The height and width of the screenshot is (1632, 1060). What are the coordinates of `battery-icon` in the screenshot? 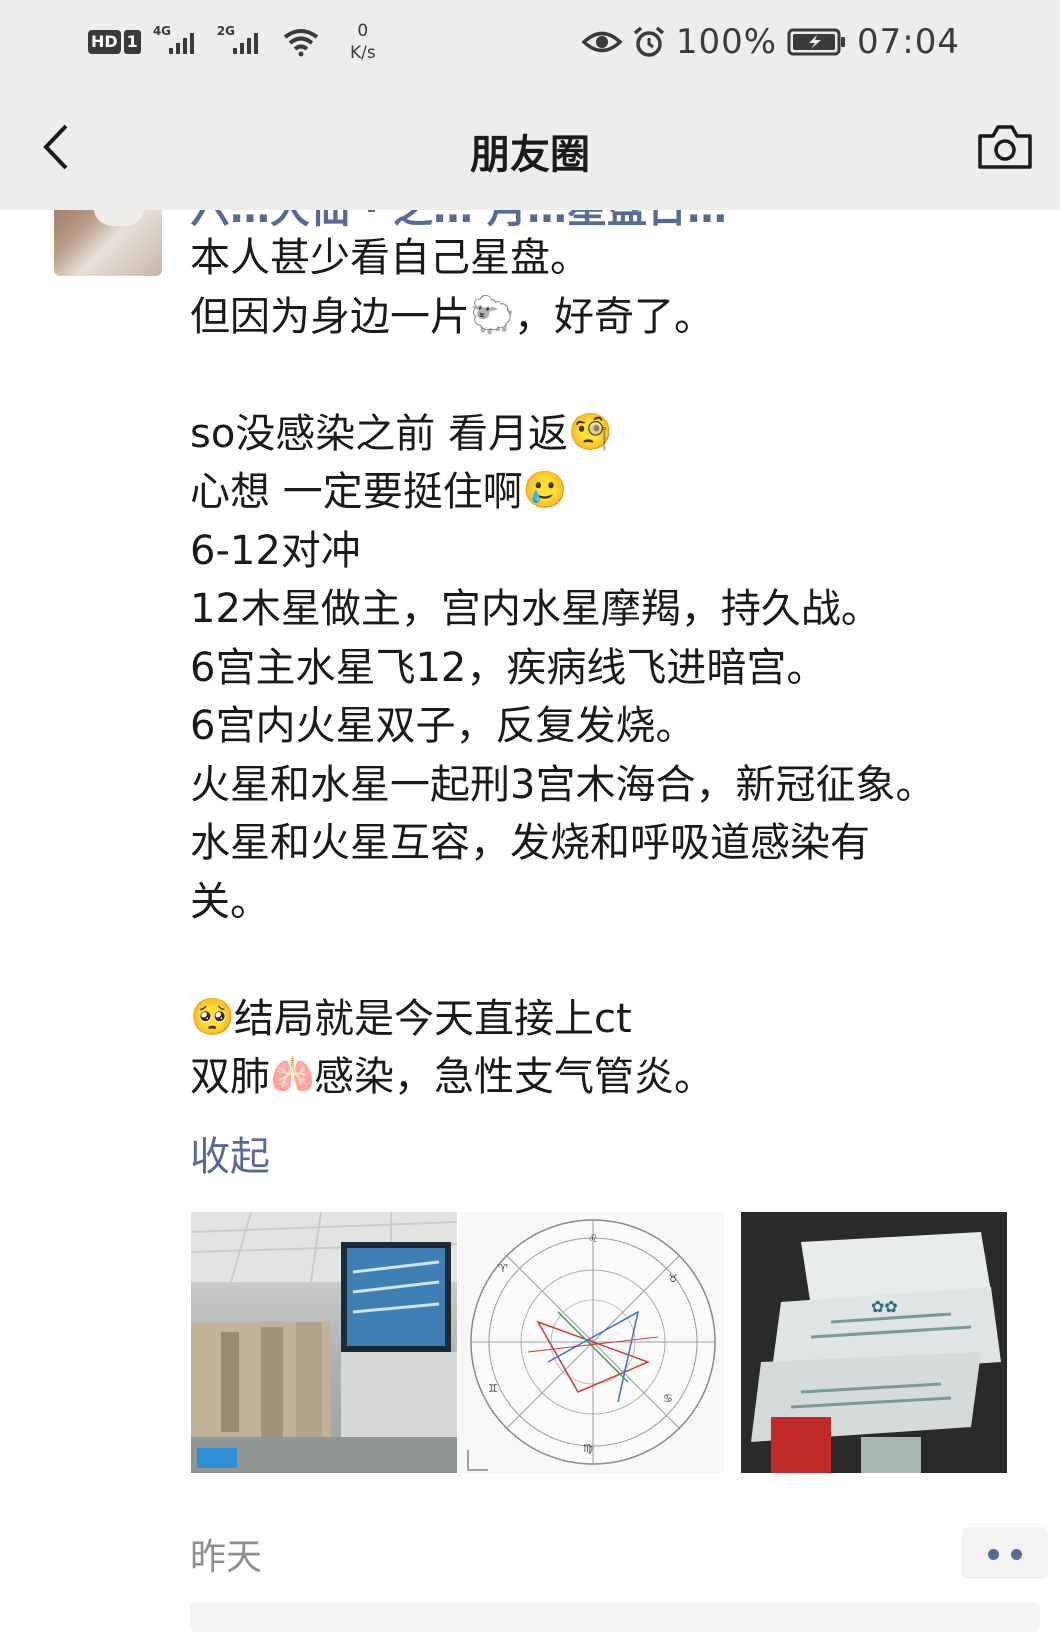 It's located at (816, 42).